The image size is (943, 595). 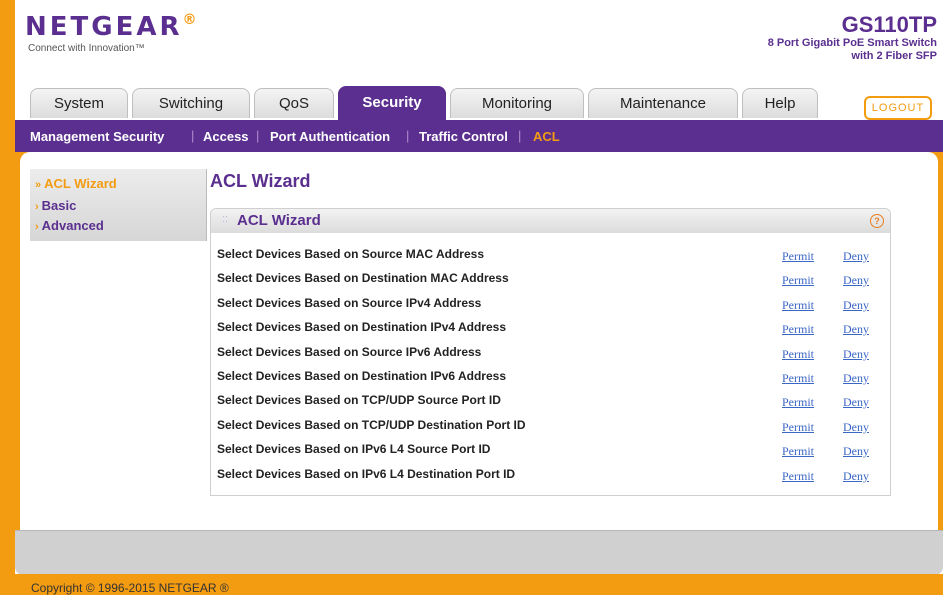 What do you see at coordinates (889, 24) in the screenshot?
I see `model-name: GS110TP` at bounding box center [889, 24].